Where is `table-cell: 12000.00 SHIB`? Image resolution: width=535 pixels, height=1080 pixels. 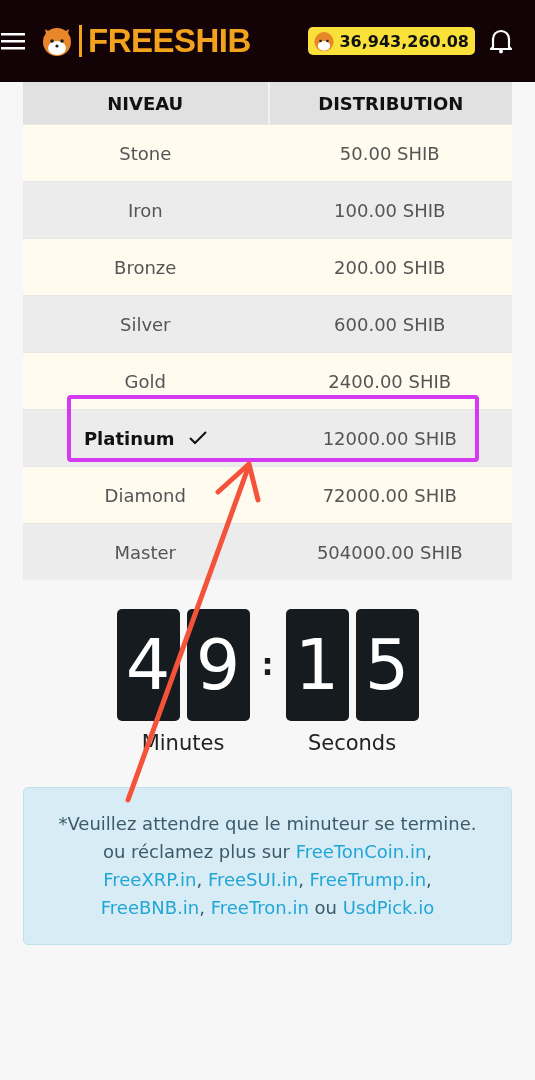
table-cell: 12000.00 SHIB is located at coordinates (389, 438).